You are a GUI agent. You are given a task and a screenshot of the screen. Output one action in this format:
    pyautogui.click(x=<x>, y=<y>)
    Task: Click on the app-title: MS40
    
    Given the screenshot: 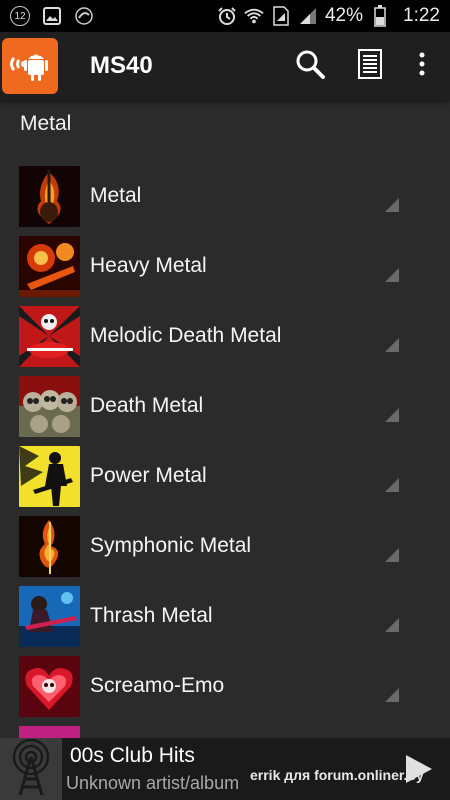 What is the action you would take?
    pyautogui.click(x=121, y=65)
    